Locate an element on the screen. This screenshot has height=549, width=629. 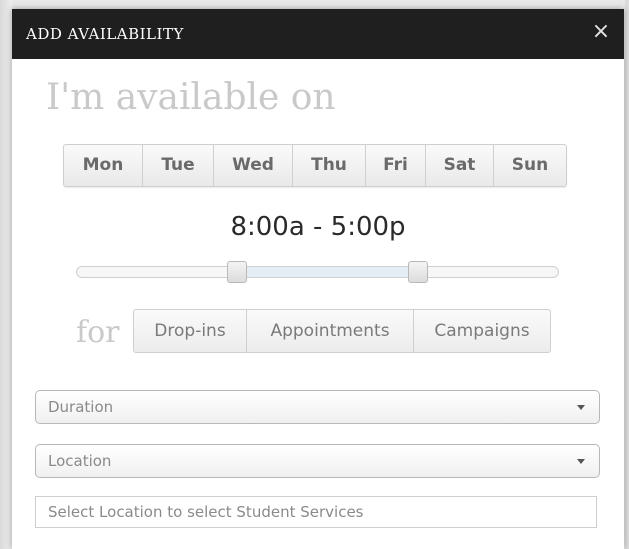
day-selector: Mon Tue Wed Thu Fri Sat Sun is located at coordinates (315, 165).